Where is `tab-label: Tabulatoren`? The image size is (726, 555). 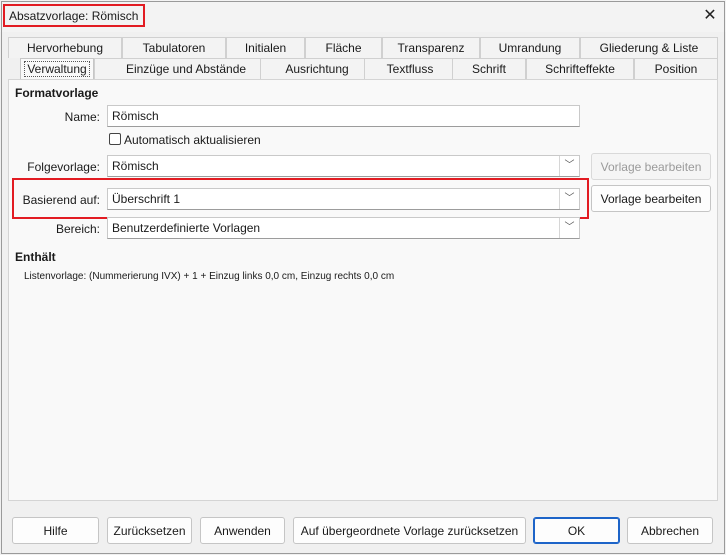
tab-label: Tabulatoren is located at coordinates (174, 48).